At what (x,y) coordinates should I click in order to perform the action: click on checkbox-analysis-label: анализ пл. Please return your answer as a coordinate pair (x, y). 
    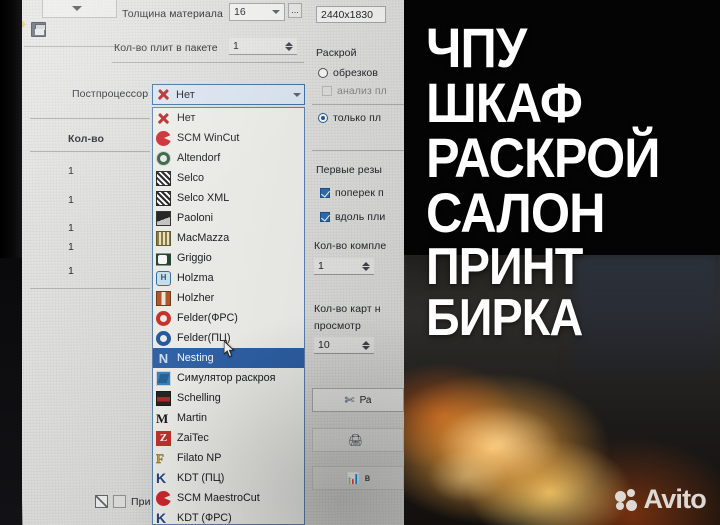
    Looking at the image, I should click on (362, 91).